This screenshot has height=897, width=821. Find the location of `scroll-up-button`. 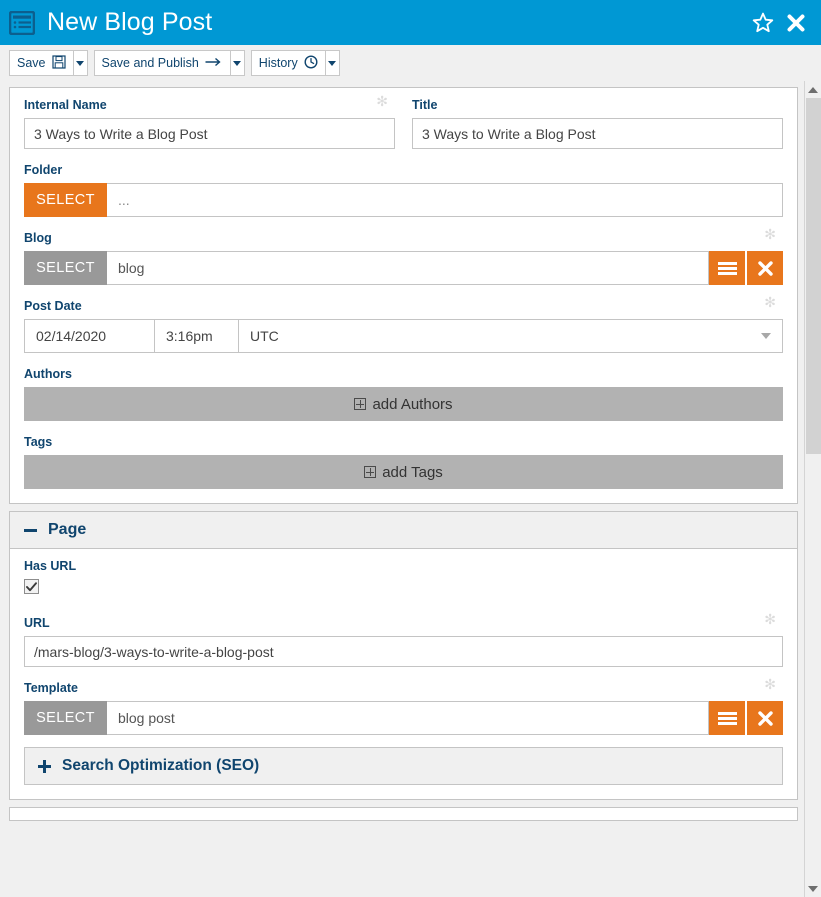

scroll-up-button is located at coordinates (813, 89).